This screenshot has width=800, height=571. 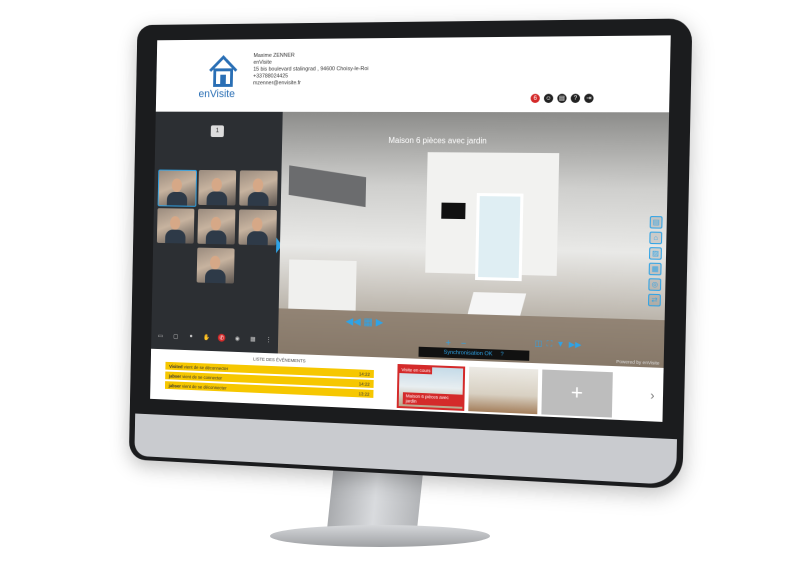 I want to click on property-name: Maison 6 pièces avec jardin, so click(x=433, y=399).